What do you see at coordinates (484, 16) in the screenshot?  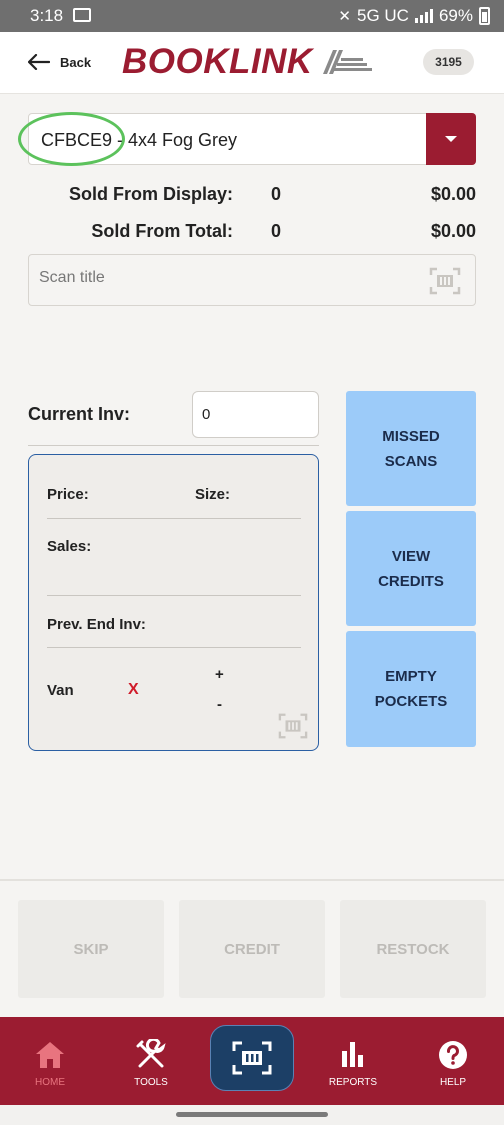 I see `battery-icon` at bounding box center [484, 16].